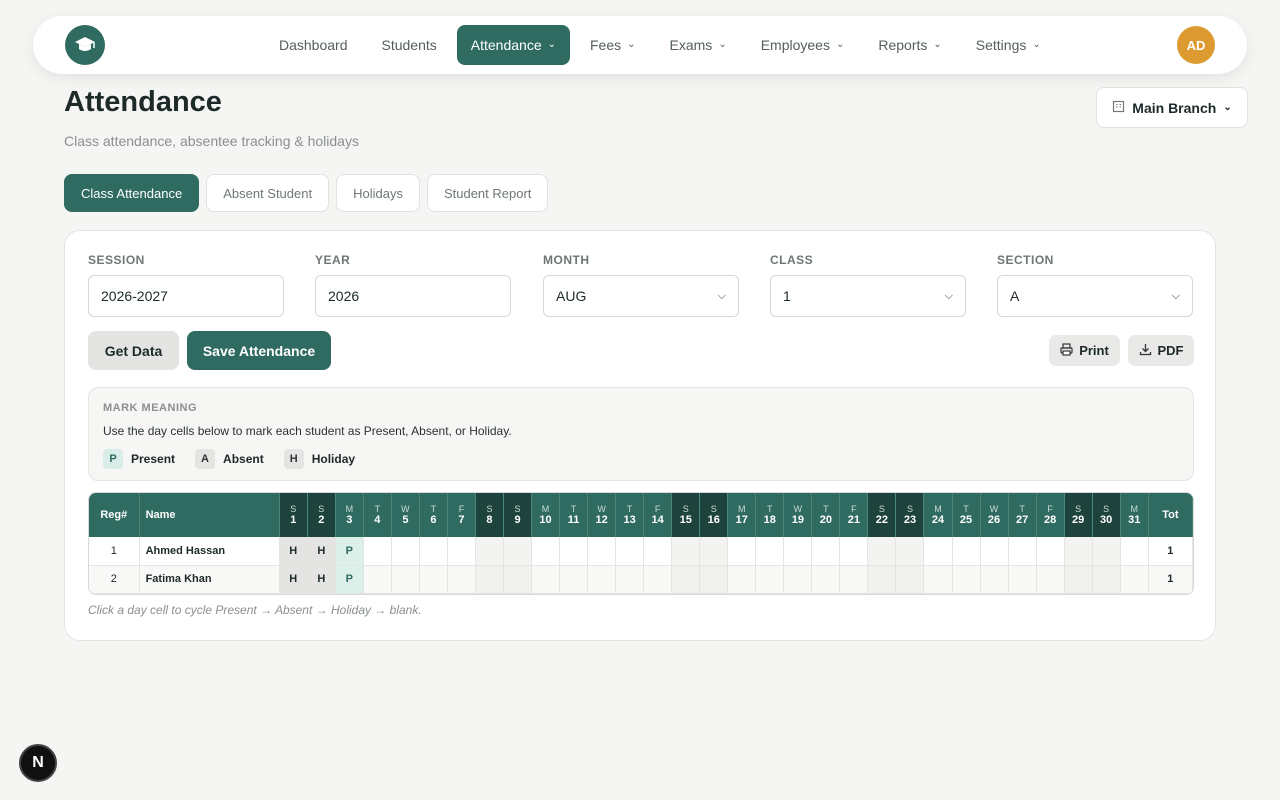 This screenshot has height=800, width=1280. What do you see at coordinates (909, 45) in the screenshot?
I see `nav-item-reports: Reports ⌄` at bounding box center [909, 45].